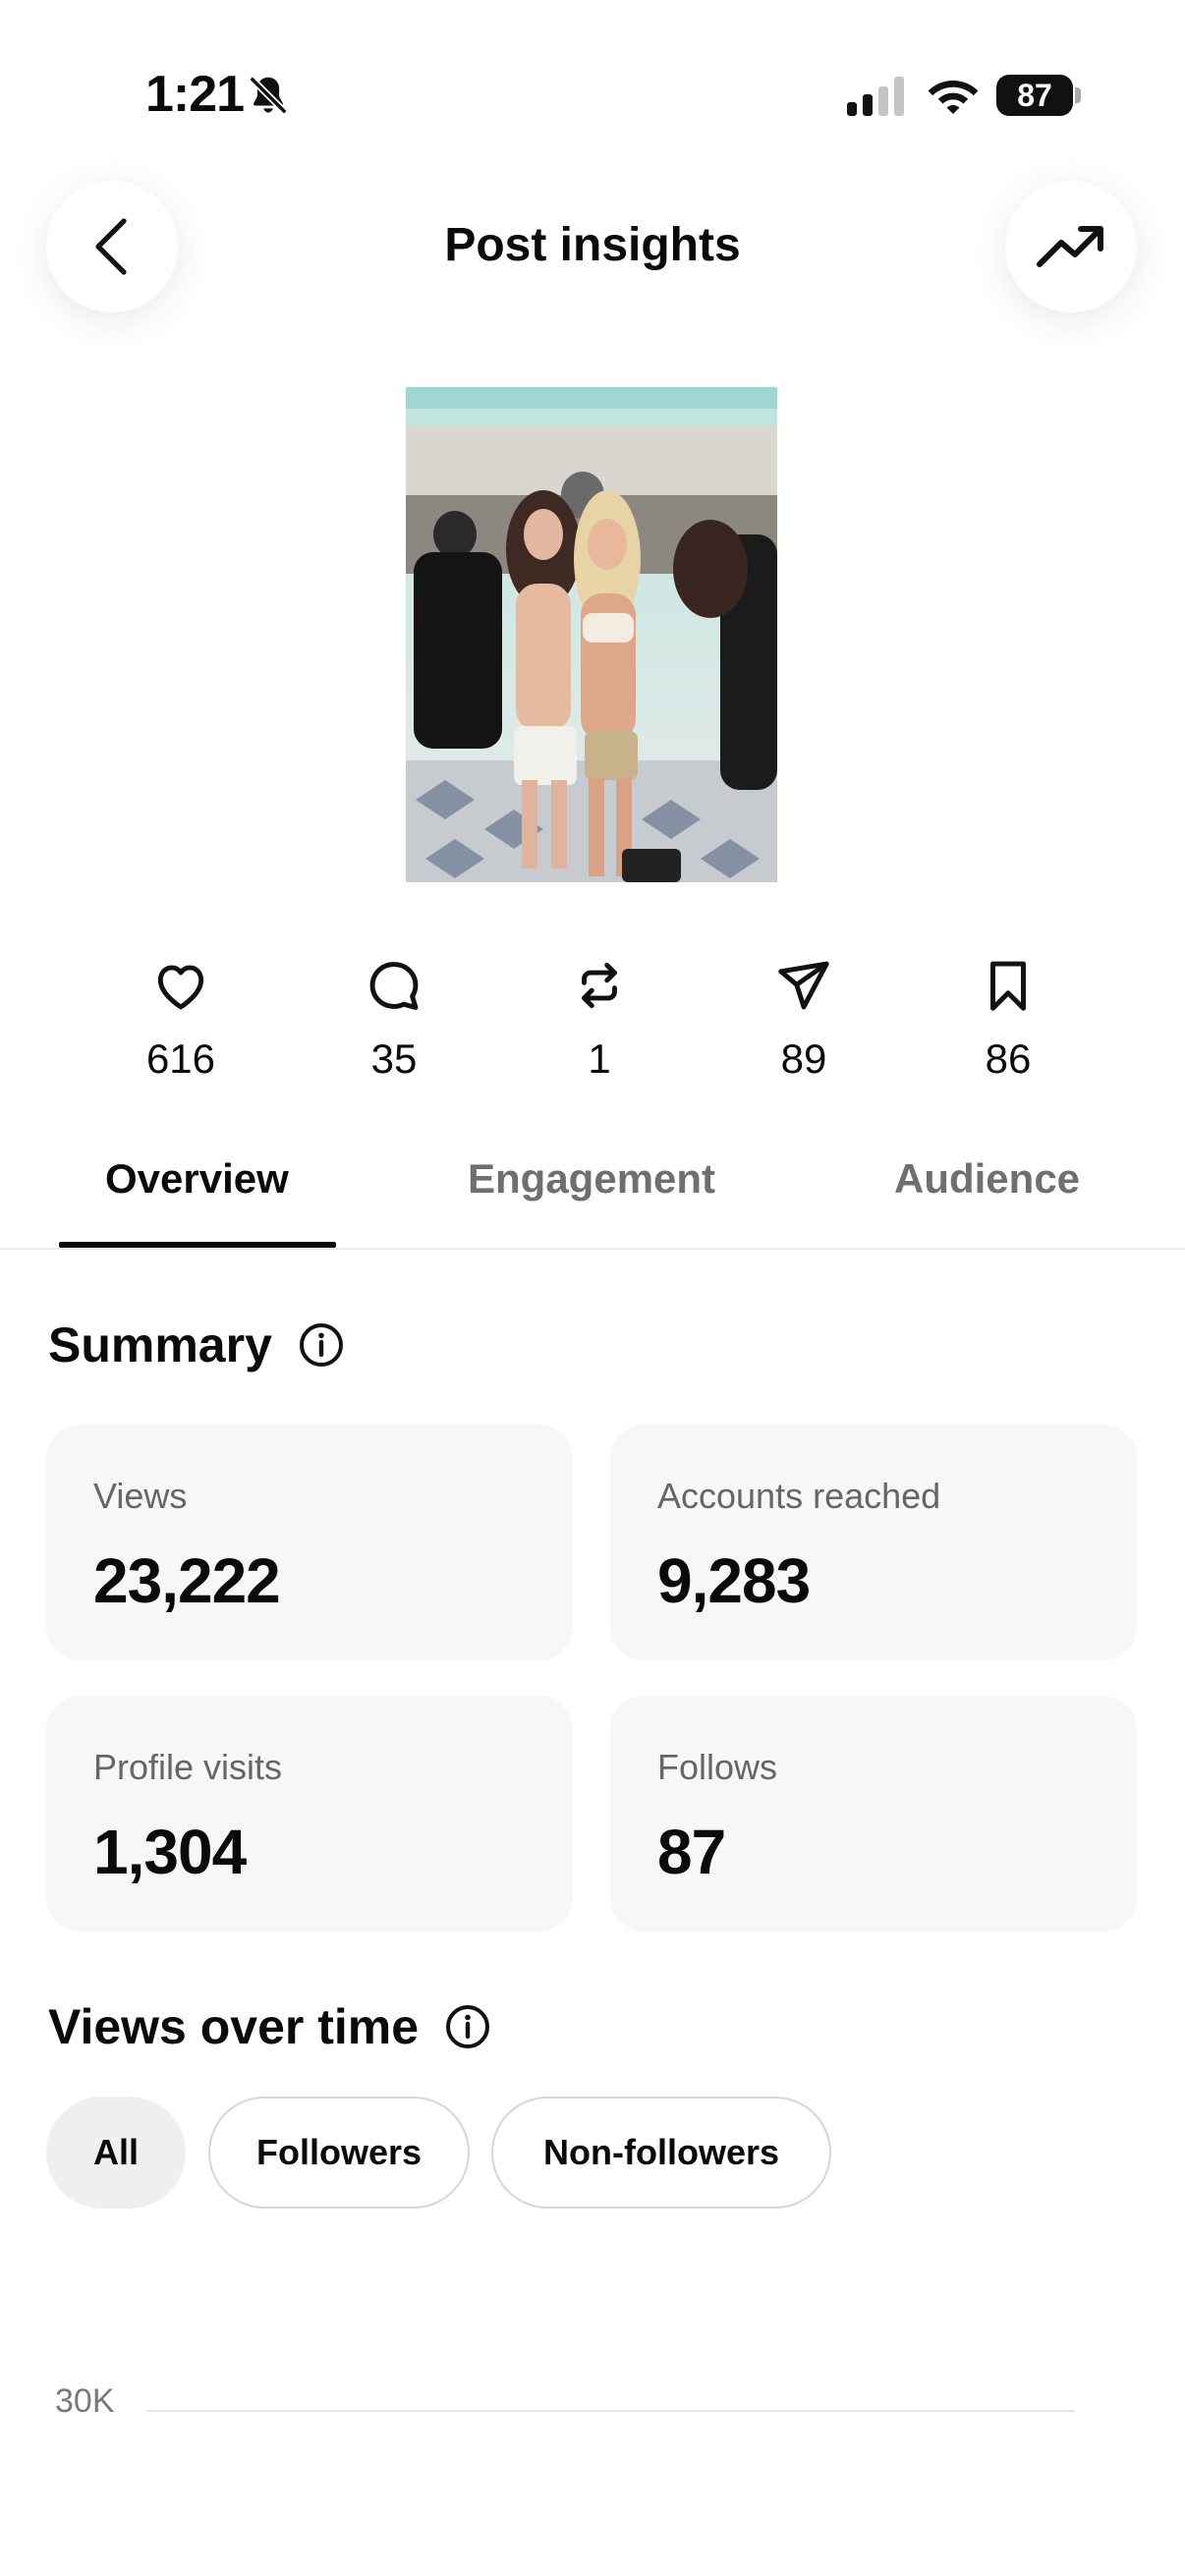  I want to click on status-bar: 1:21 87, so click(592, 73).